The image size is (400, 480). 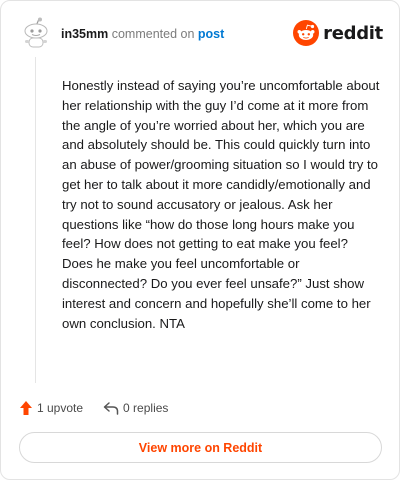 I want to click on replies-button: 0 replies, so click(x=135, y=408).